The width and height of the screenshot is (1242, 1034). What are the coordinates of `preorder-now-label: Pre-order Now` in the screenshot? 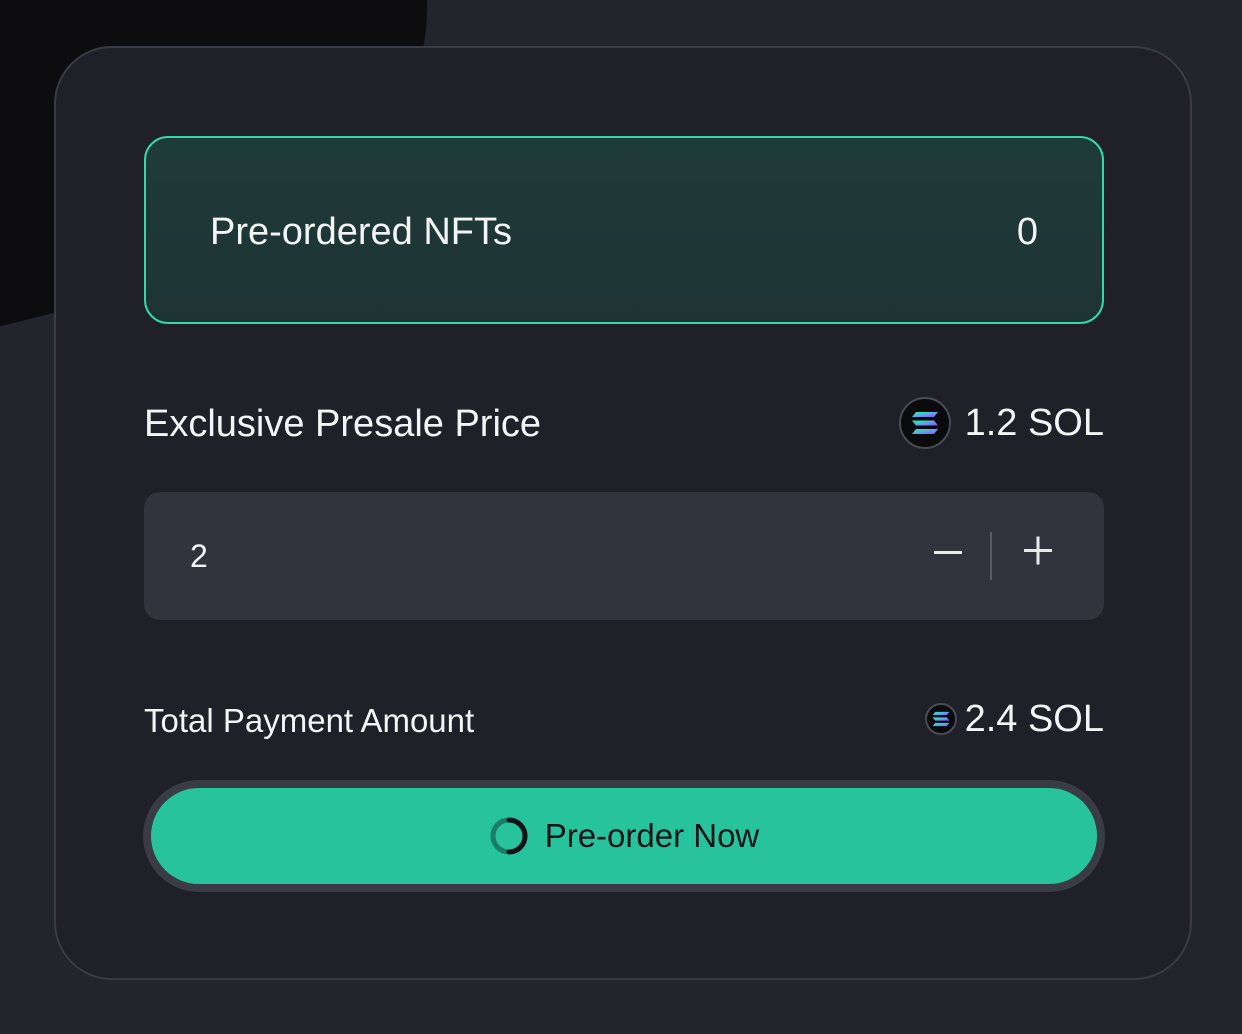 It's located at (652, 835).